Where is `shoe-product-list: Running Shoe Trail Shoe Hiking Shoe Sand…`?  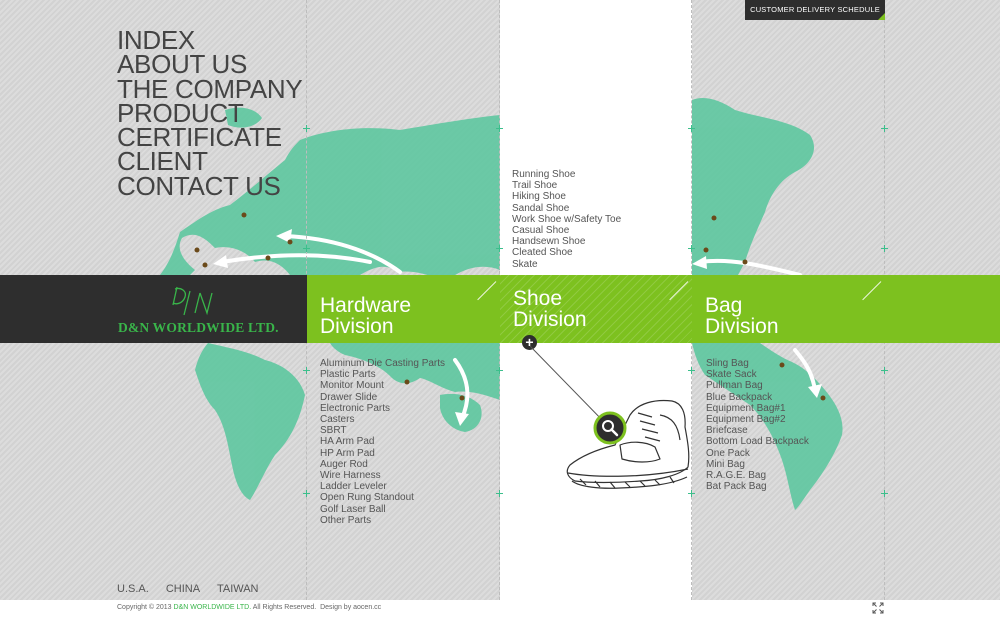
shoe-product-list: Running Shoe Trail Shoe Hiking Shoe Sand… is located at coordinates (566, 219).